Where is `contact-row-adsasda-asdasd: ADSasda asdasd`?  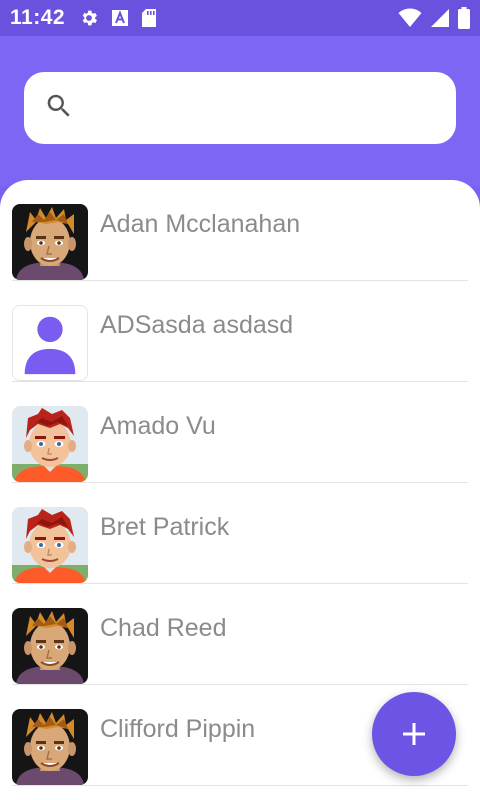
contact-row-adsasda-asdasd: ADSasda asdasd is located at coordinates (240, 331).